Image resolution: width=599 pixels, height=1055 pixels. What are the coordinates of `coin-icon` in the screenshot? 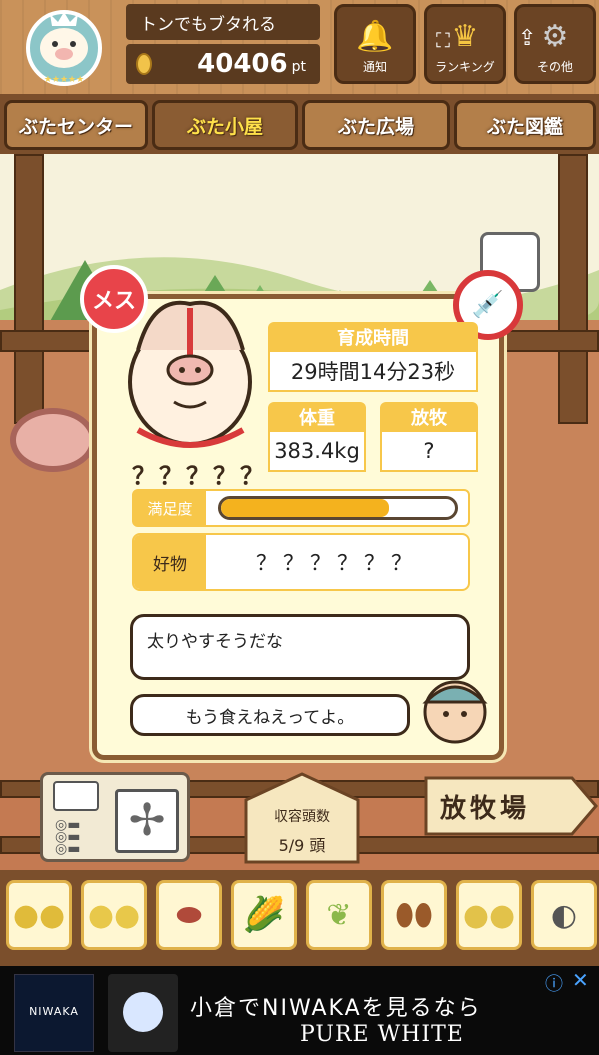 It's located at (144, 64).